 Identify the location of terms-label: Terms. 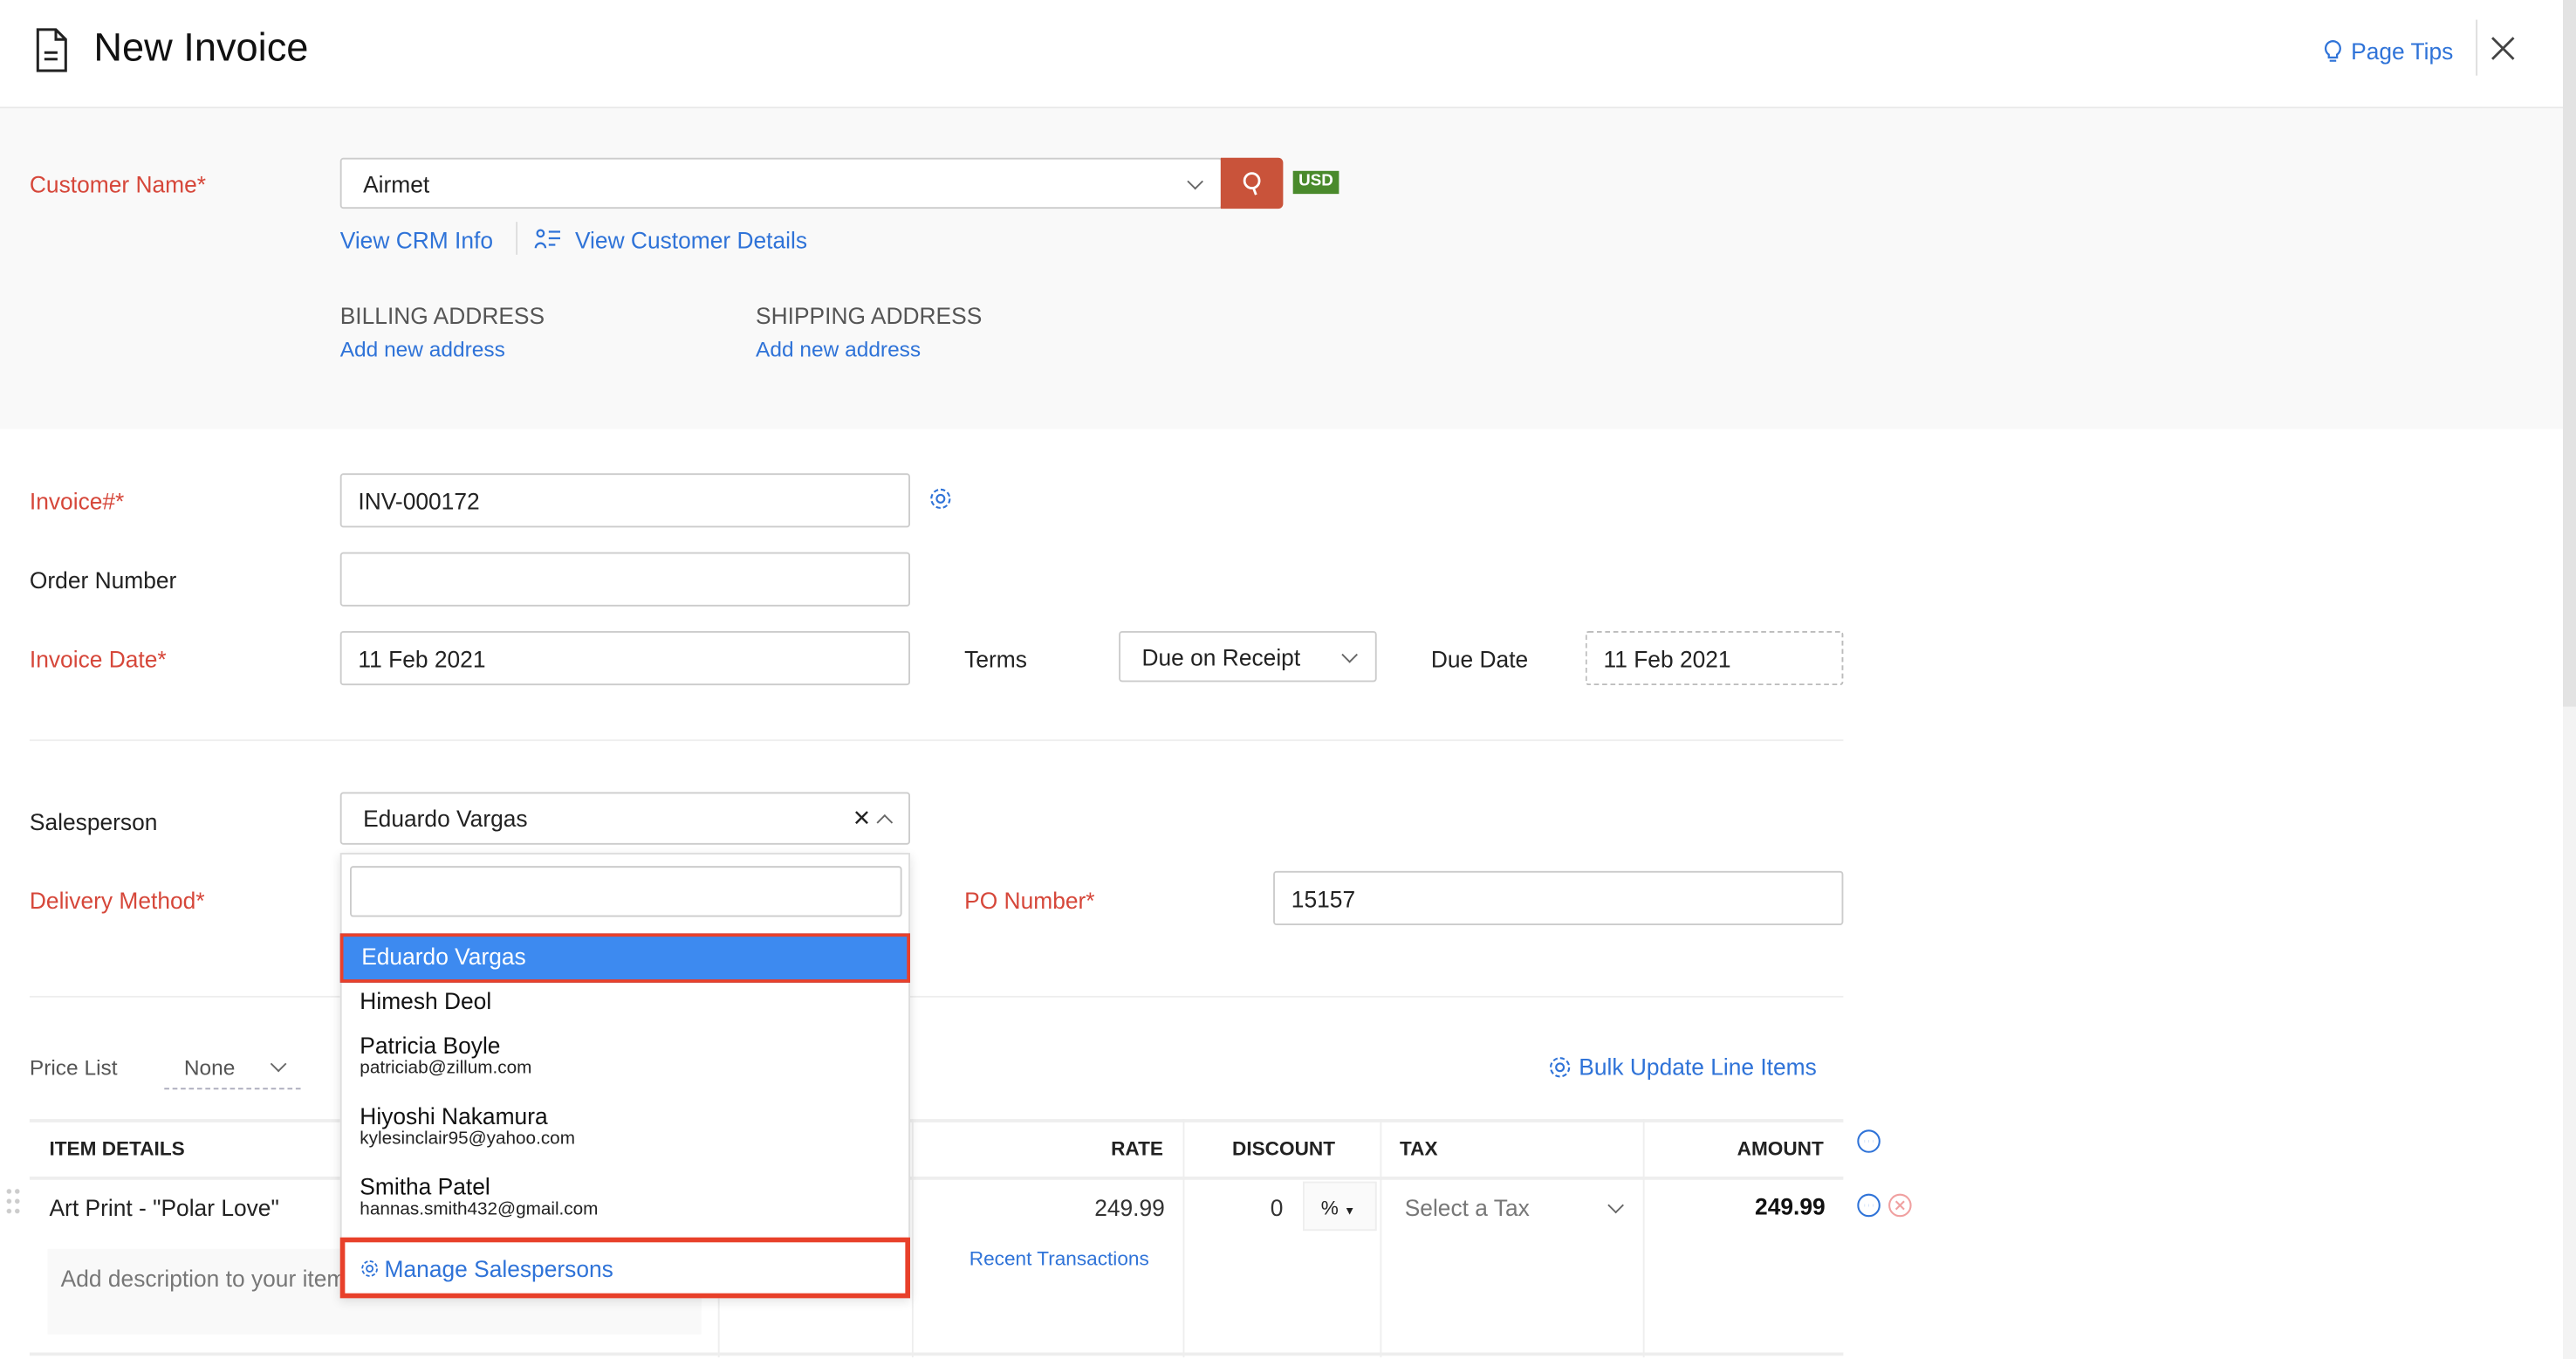
(995, 659).